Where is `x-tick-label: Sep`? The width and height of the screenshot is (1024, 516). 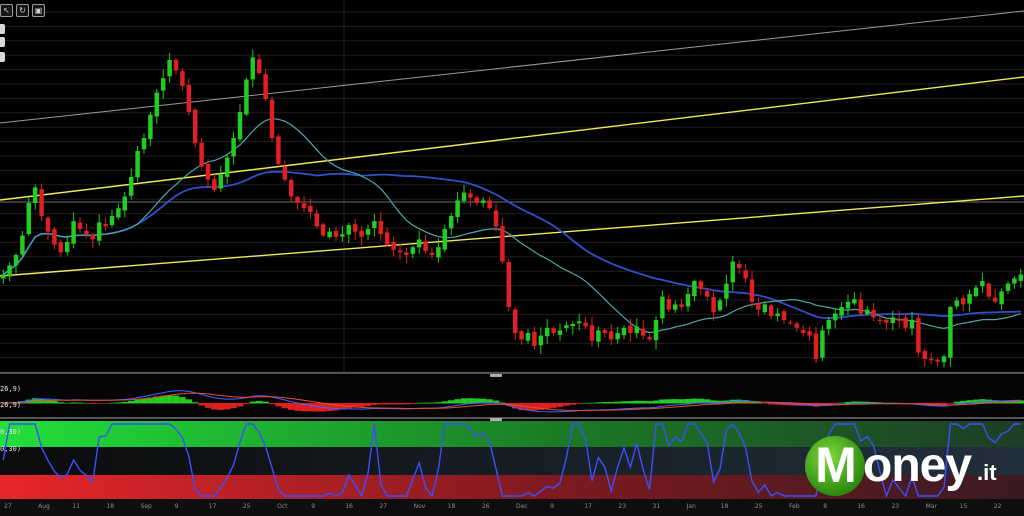 x-tick-label: Sep is located at coordinates (146, 506).